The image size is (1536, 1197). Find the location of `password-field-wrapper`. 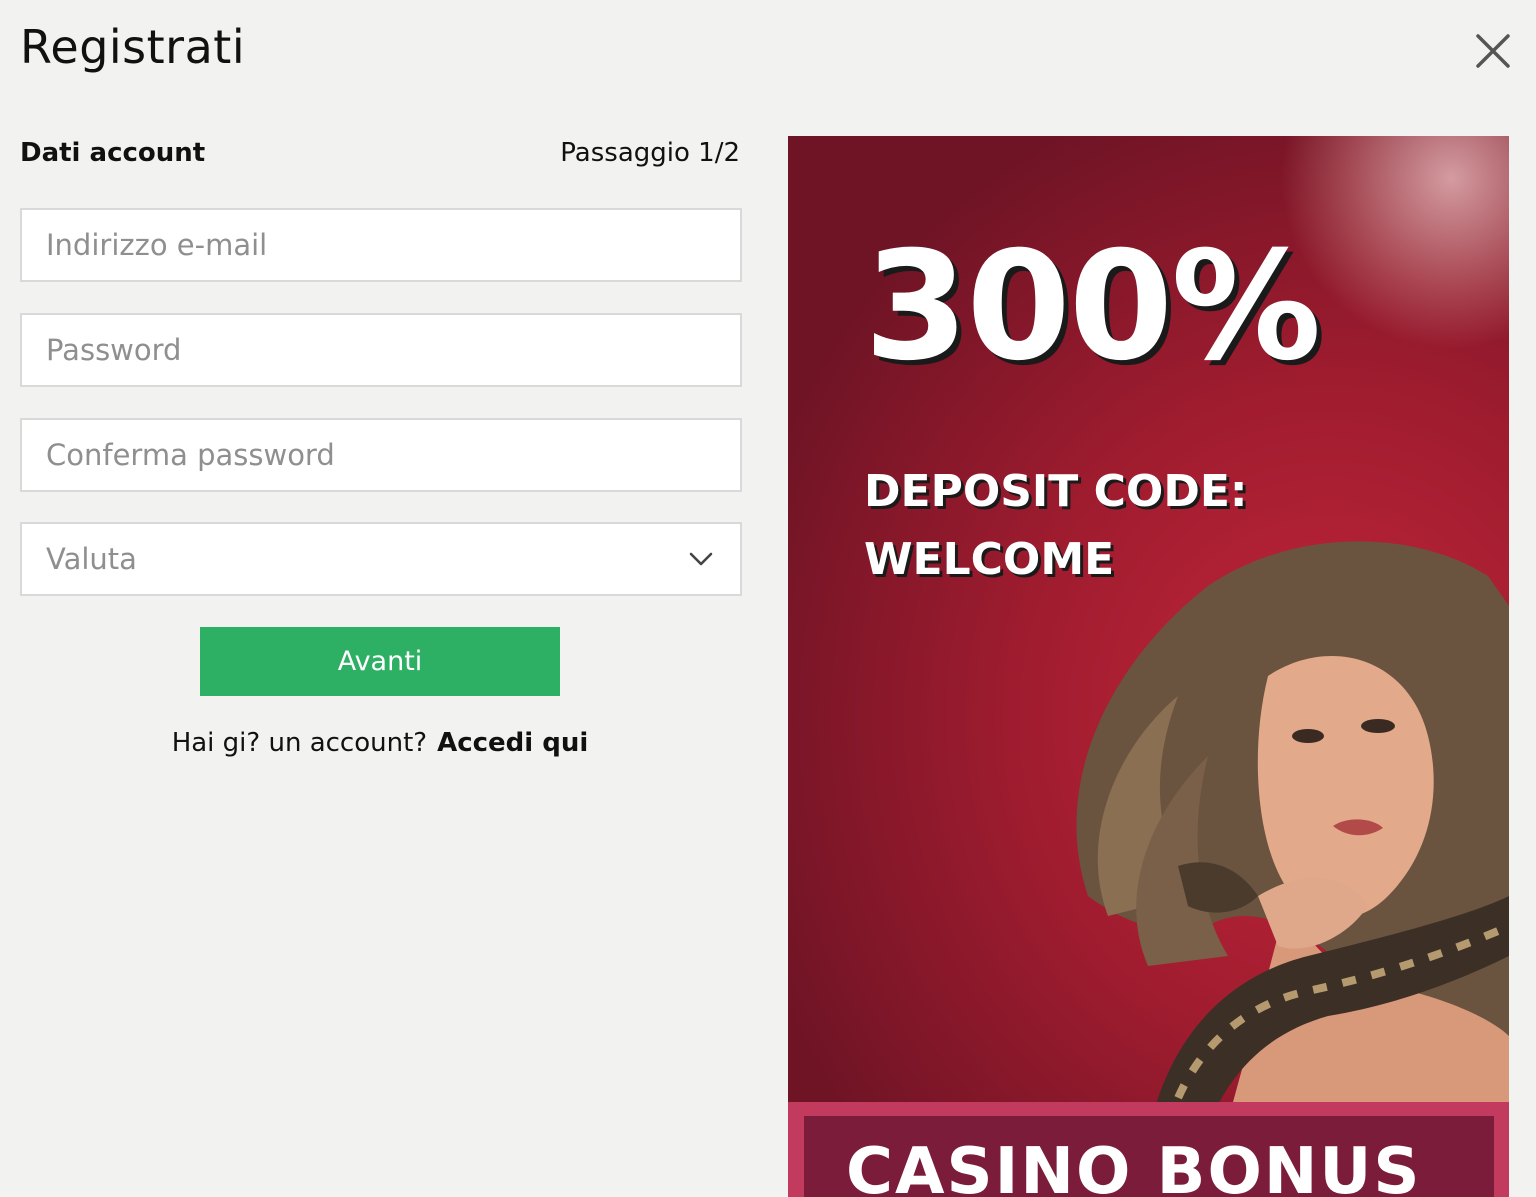

password-field-wrapper is located at coordinates (381, 350).